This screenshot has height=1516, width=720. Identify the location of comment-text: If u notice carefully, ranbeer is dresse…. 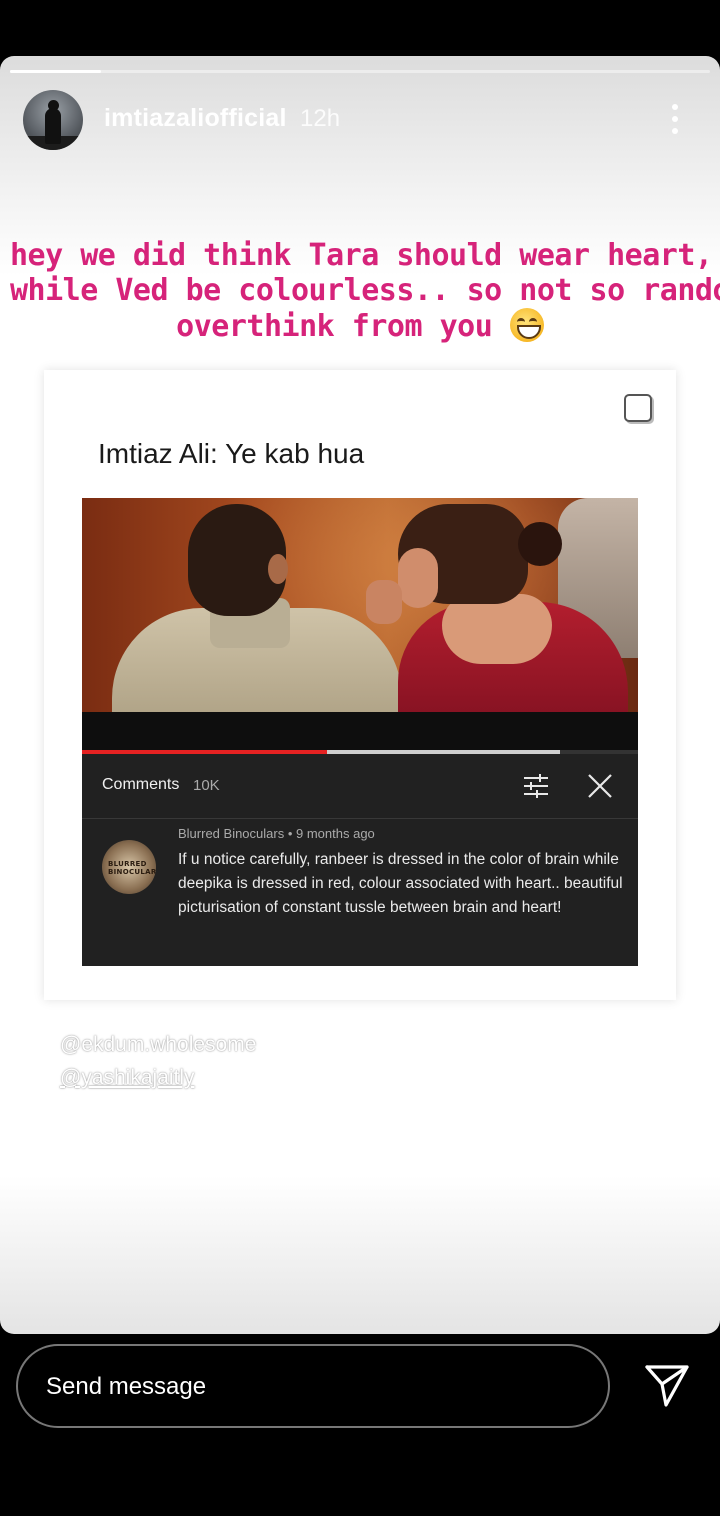
(400, 883).